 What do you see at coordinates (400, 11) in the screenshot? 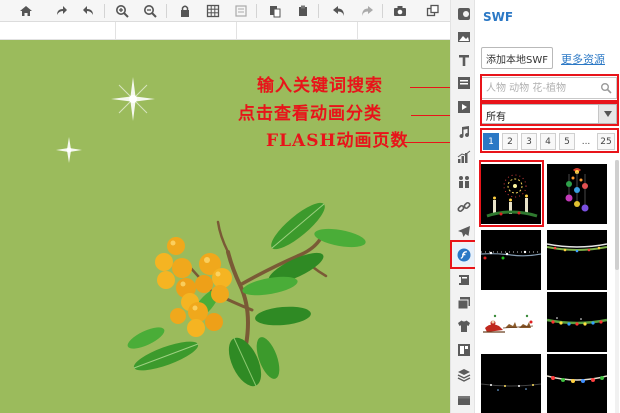
I see `camera-icon` at bounding box center [400, 11].